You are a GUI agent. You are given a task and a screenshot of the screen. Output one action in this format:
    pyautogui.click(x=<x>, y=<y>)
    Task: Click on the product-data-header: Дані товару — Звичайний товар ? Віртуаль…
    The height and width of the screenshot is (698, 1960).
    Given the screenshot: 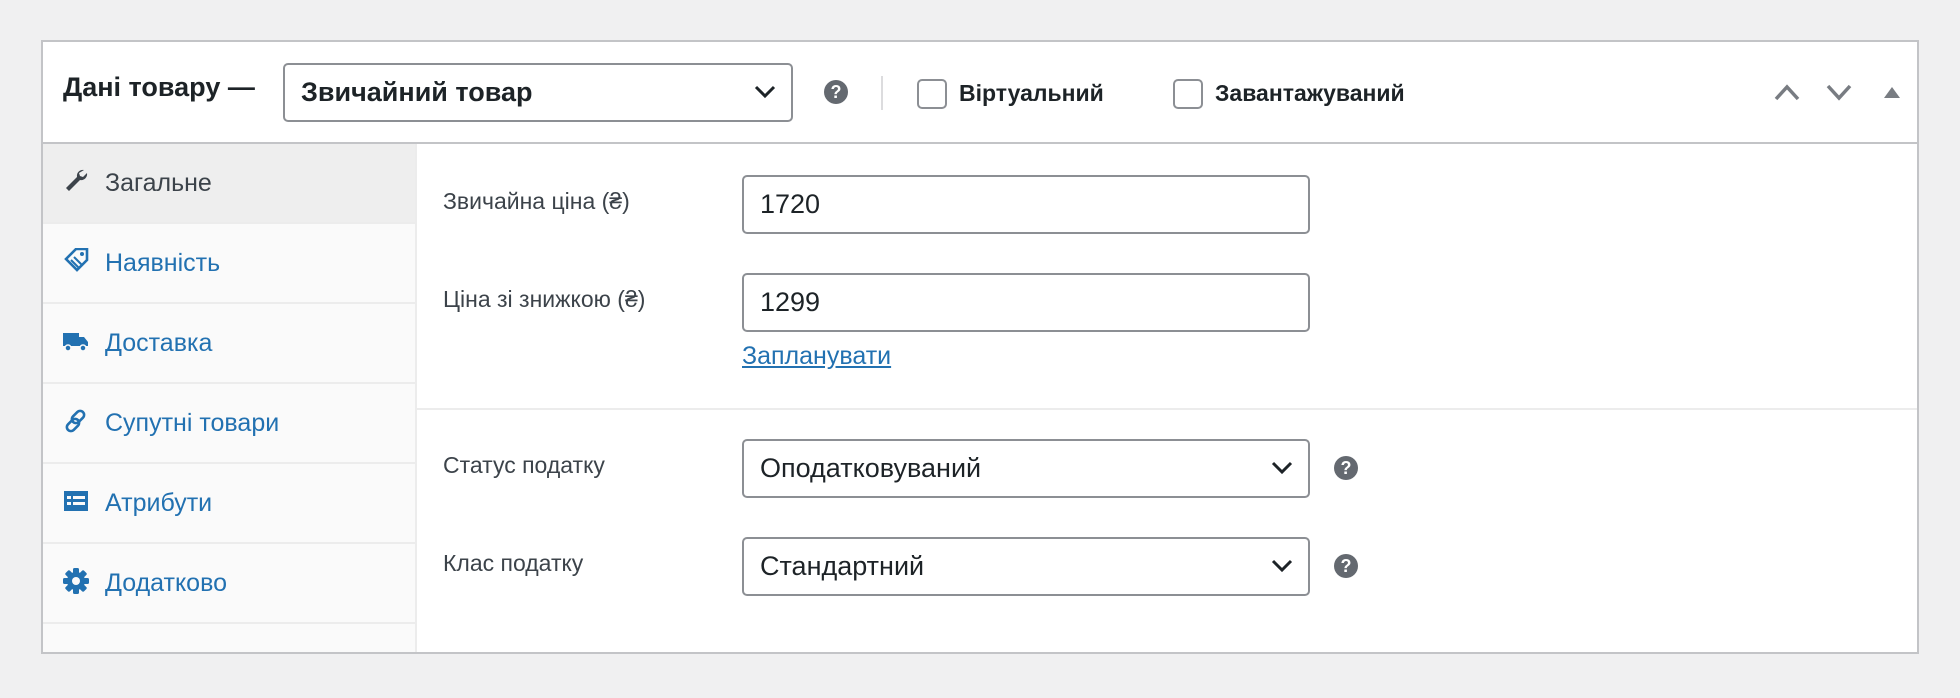 What is the action you would take?
    pyautogui.click(x=980, y=93)
    